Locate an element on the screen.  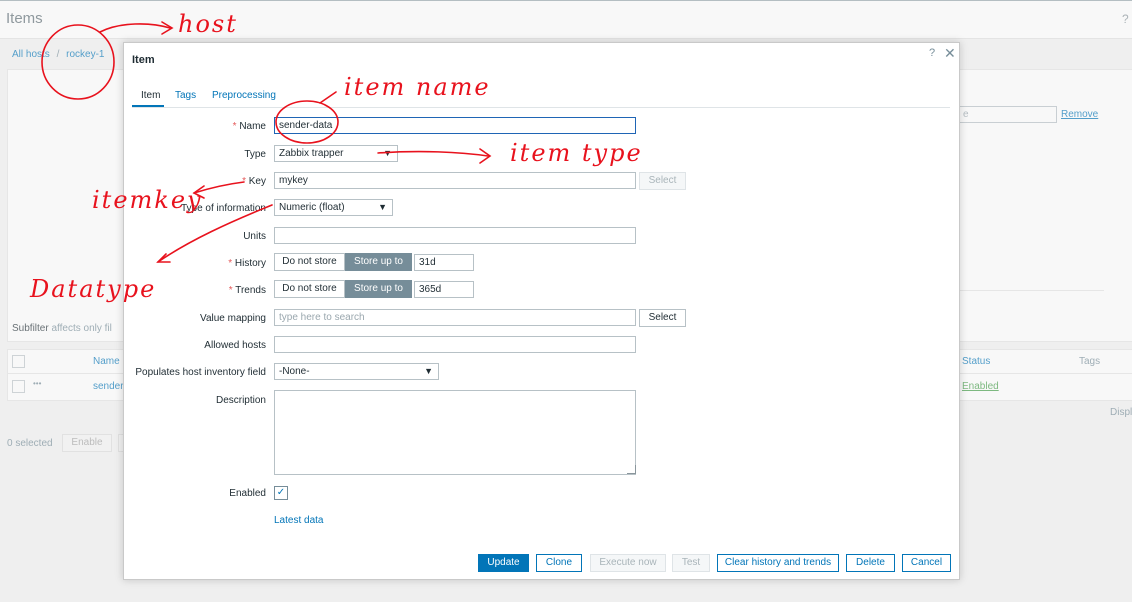
host-arrow is located at coordinates (135, 28).